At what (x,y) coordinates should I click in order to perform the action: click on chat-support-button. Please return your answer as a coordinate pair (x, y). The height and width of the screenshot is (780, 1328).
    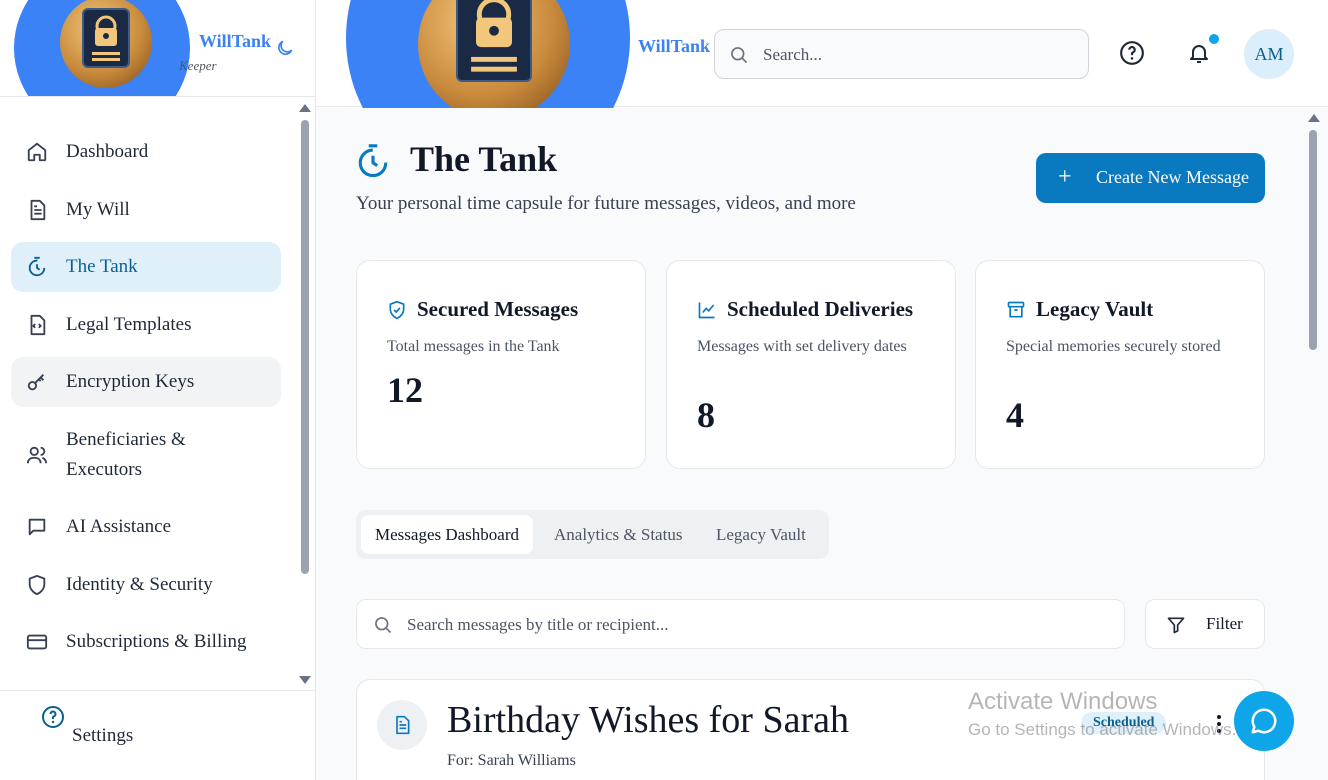
    Looking at the image, I should click on (1264, 721).